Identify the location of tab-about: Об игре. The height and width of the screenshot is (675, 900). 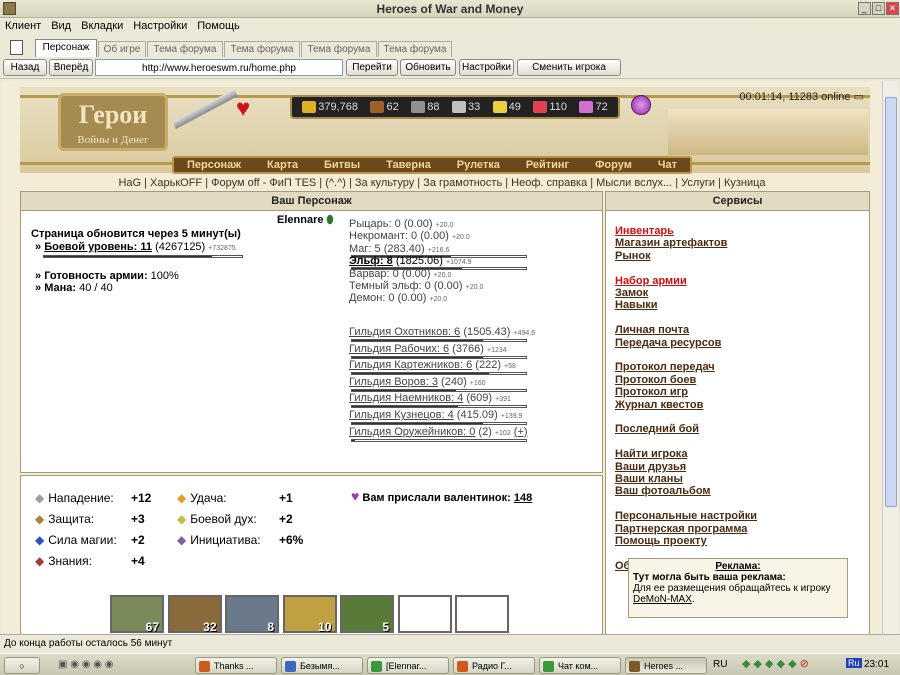
(122, 49).